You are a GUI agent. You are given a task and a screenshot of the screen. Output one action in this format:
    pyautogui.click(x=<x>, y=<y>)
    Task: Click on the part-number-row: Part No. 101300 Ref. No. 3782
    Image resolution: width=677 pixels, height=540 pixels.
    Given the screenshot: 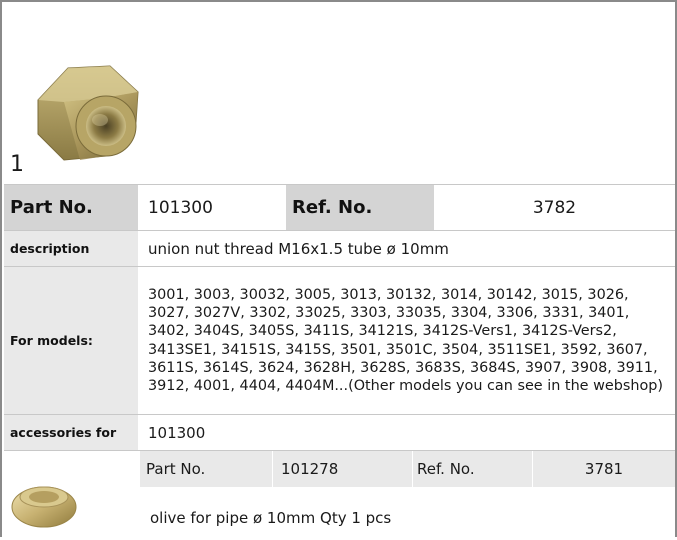 What is the action you would take?
    pyautogui.click(x=339, y=207)
    